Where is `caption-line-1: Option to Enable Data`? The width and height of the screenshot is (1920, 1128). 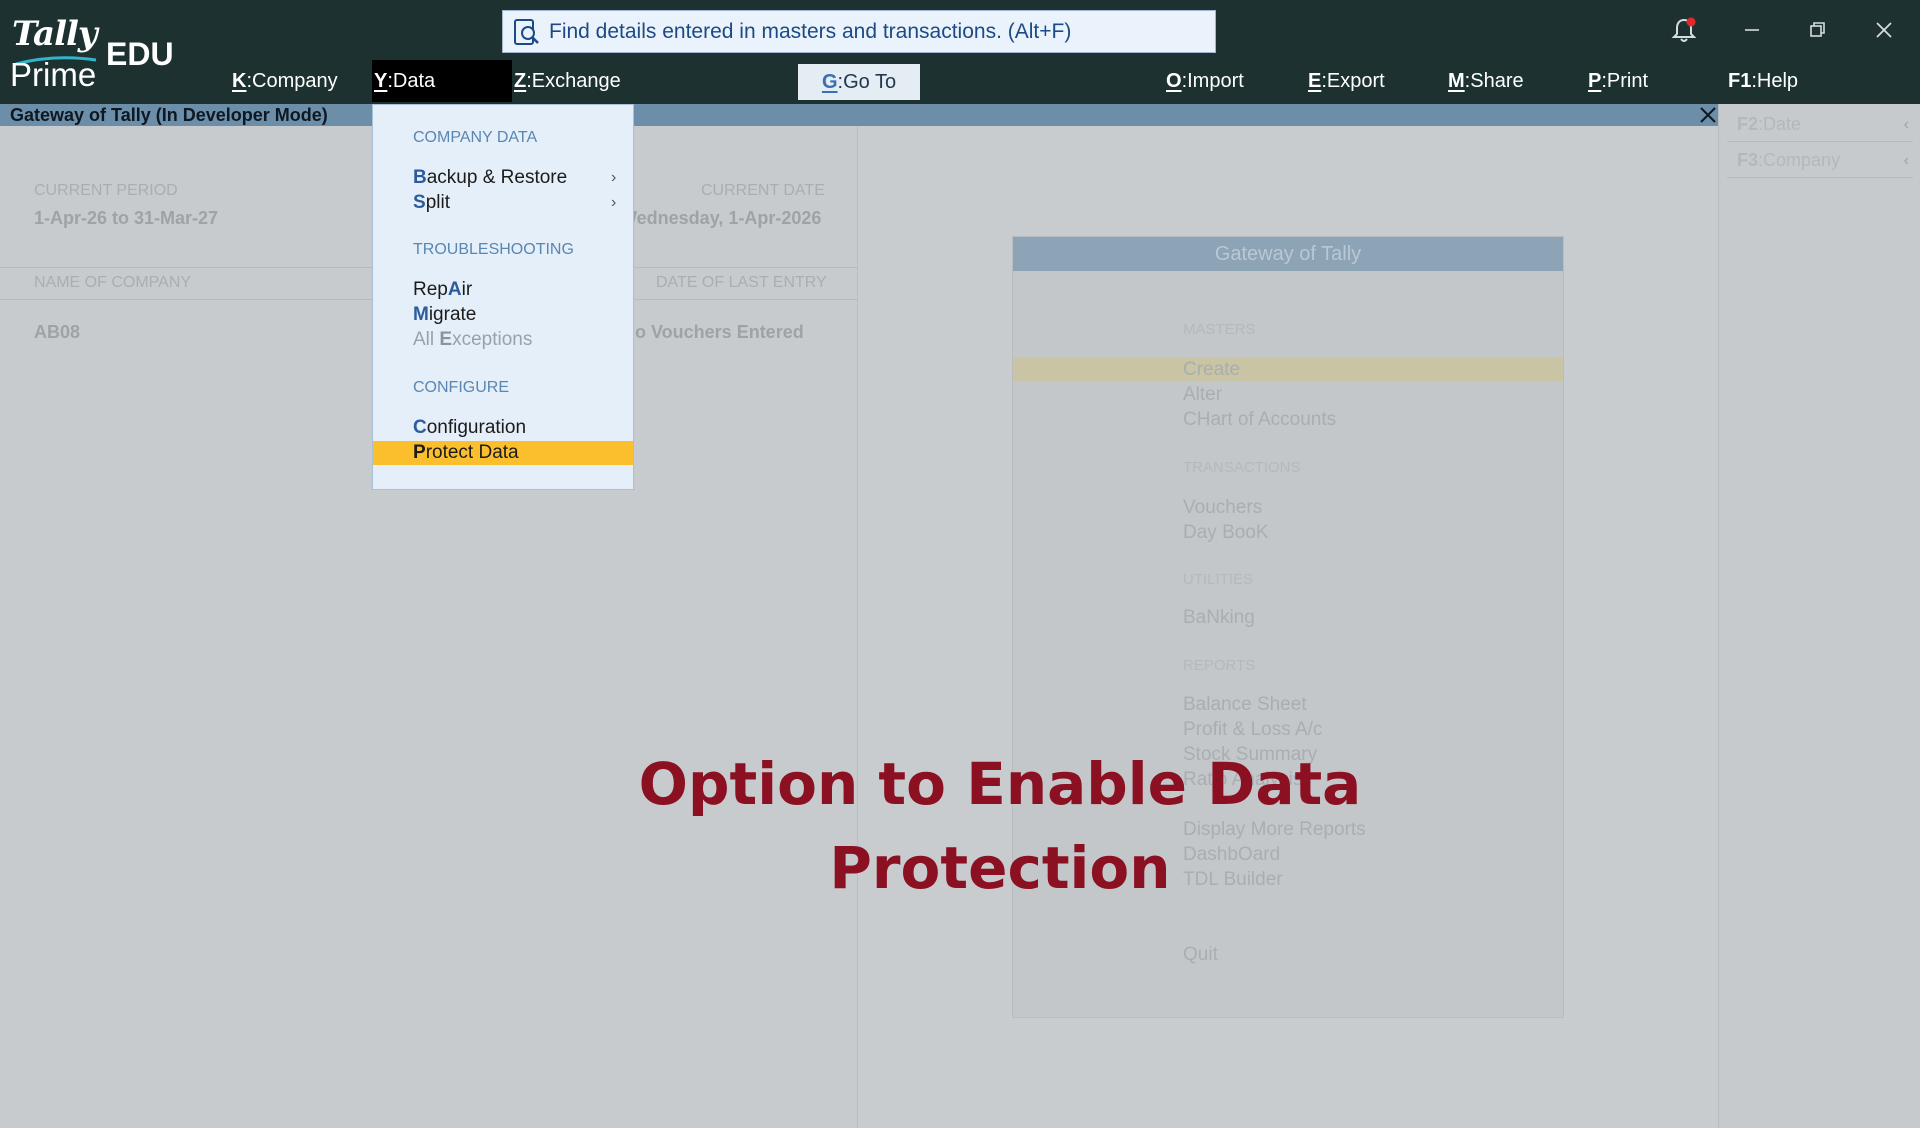 caption-line-1: Option to Enable Data is located at coordinates (1000, 784).